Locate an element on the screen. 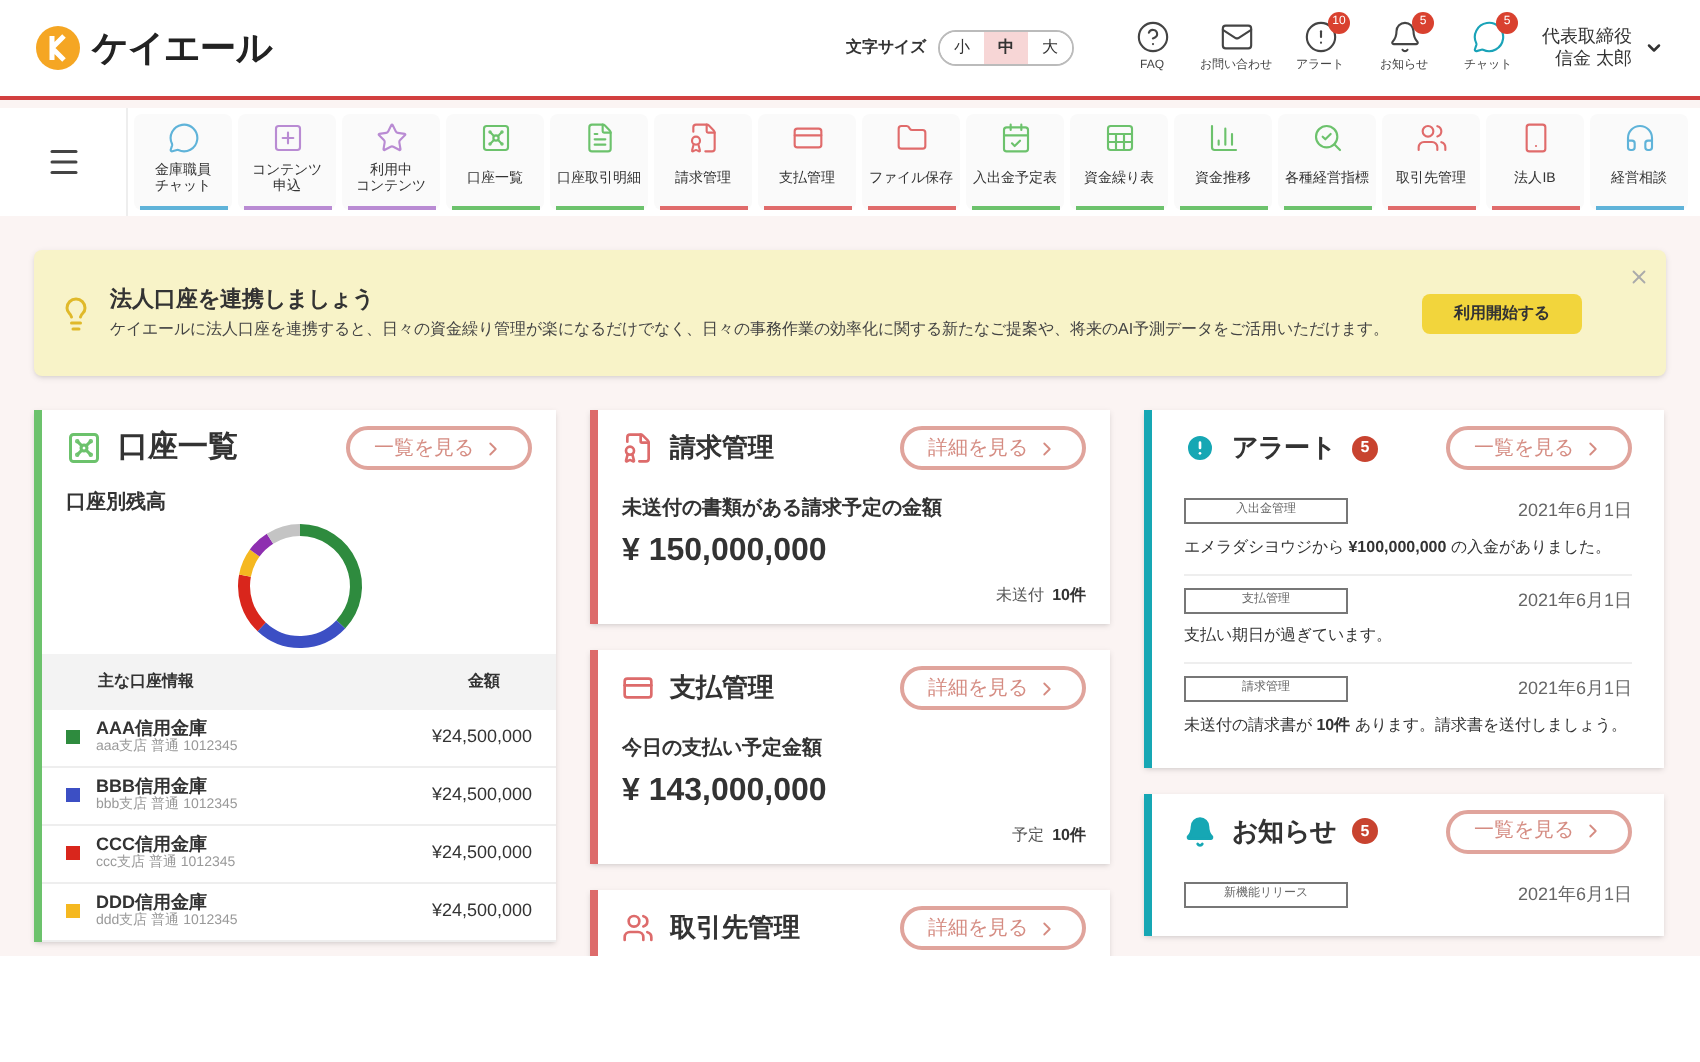 This screenshot has width=1700, height=1062. count-label: 未送付 is located at coordinates (1020, 596).